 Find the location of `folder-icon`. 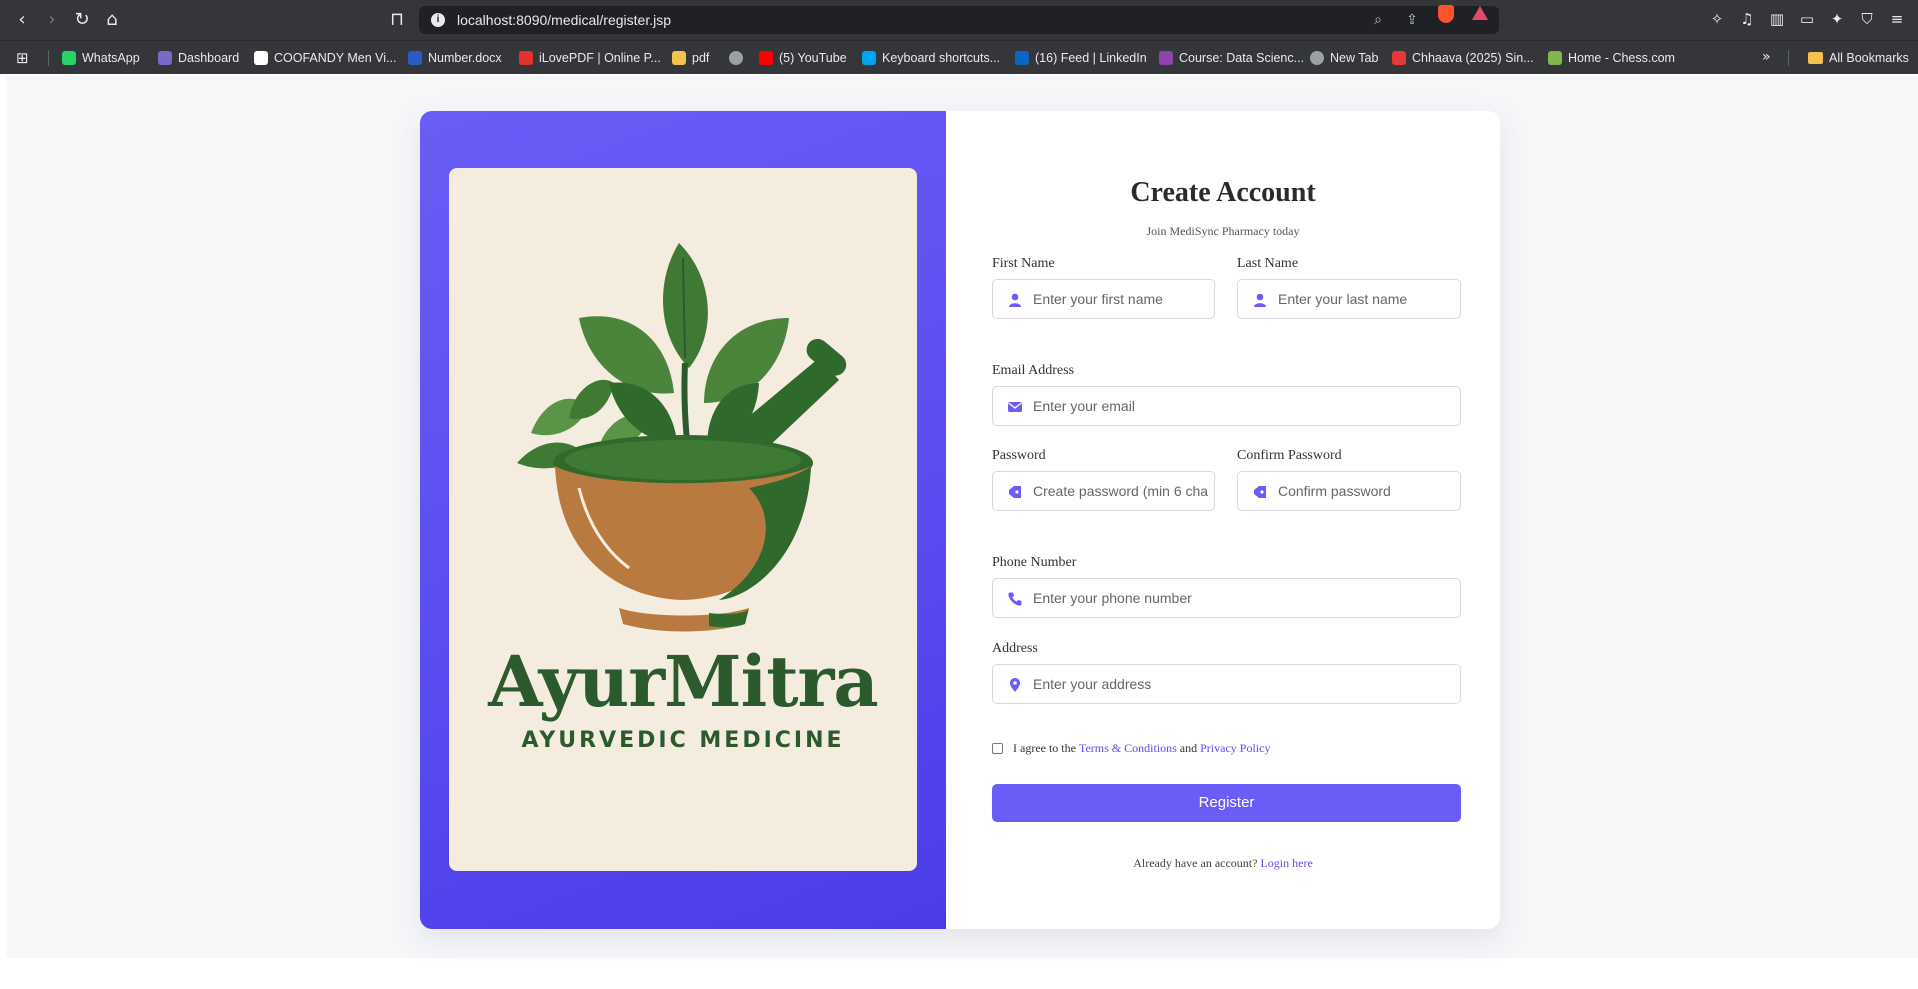

folder-icon is located at coordinates (1815, 58).